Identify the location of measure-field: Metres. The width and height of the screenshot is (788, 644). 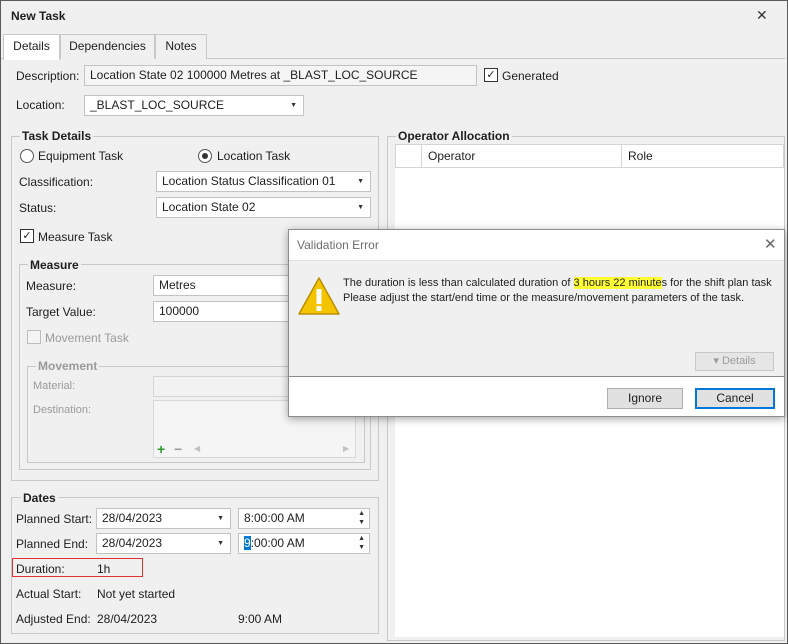
(221, 285).